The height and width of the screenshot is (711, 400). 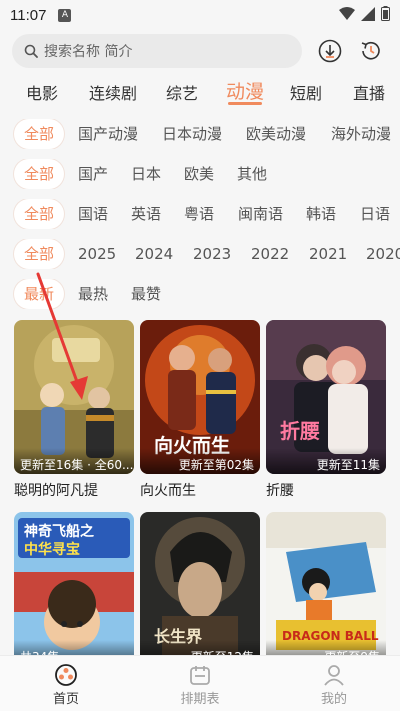 I want to click on tab-variety: 综艺, so click(x=182, y=92).